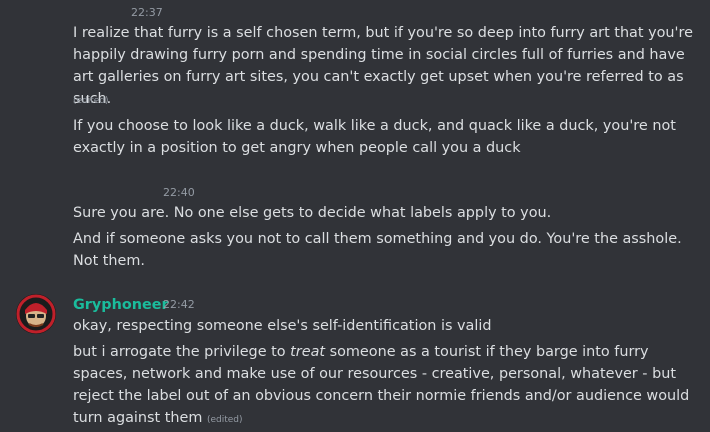 The image size is (710, 432). Describe the element at coordinates (182, 352) in the screenshot. I see `message-body-part: but i arrogate the privilege to` at that location.